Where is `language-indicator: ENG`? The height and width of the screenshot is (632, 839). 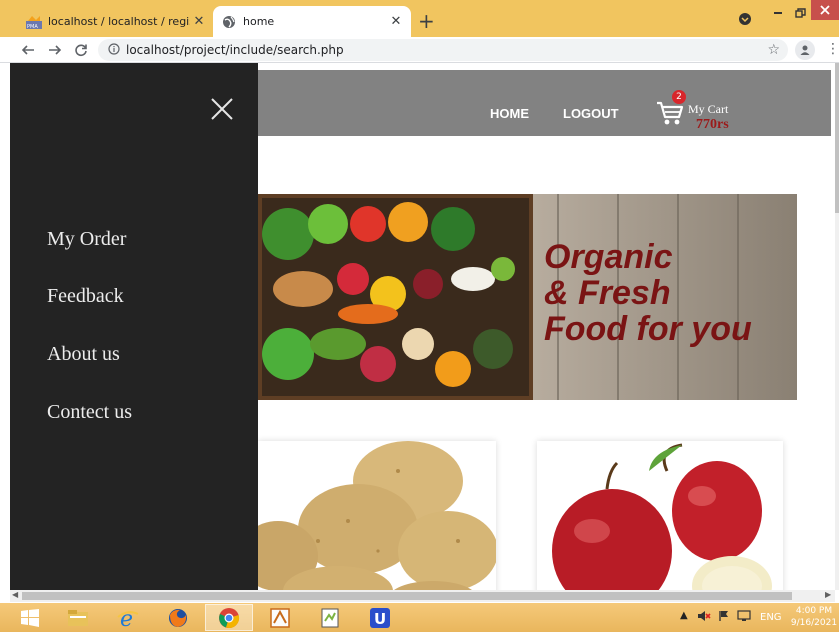
language-indicator: ENG is located at coordinates (771, 617).